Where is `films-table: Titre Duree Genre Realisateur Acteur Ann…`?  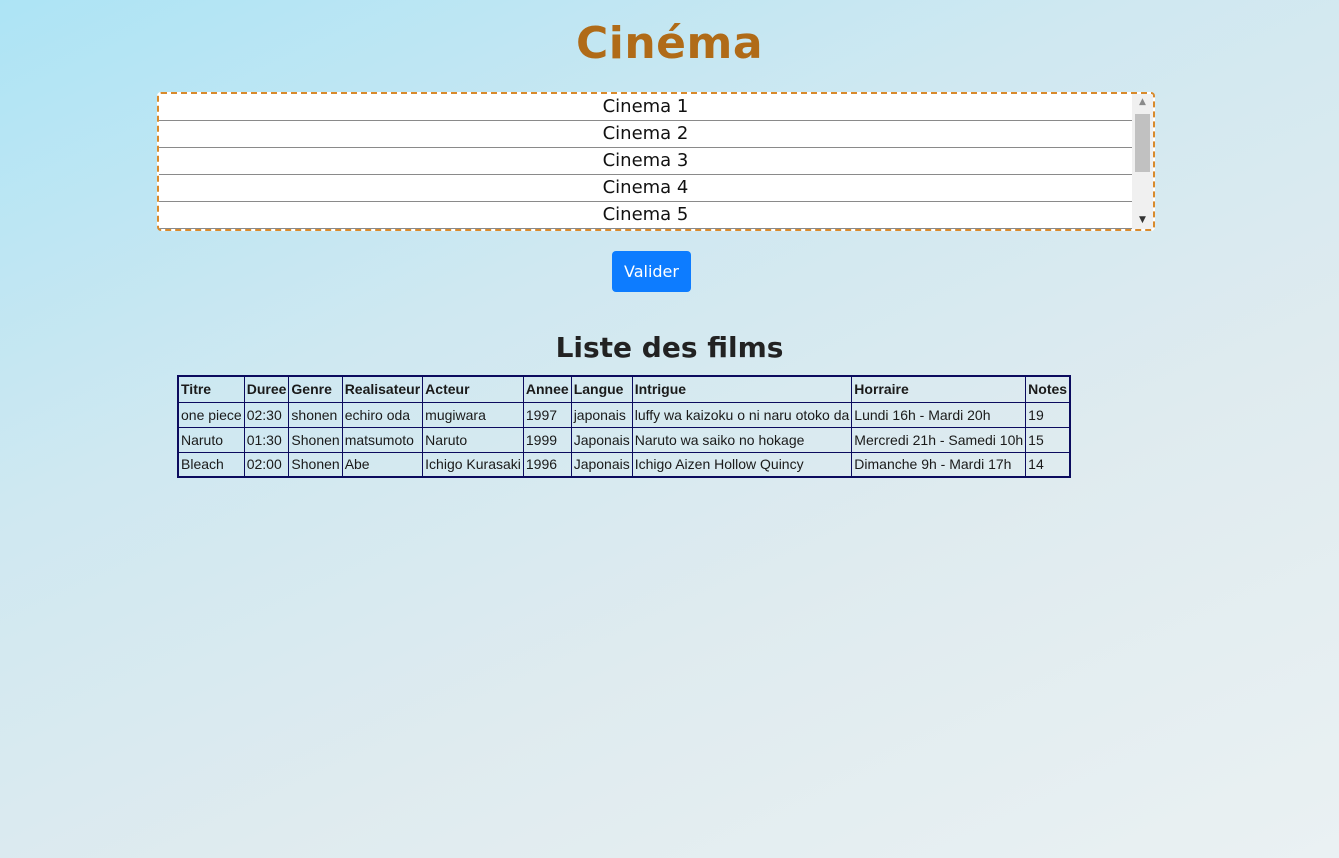
films-table: Titre Duree Genre Realisateur Acteur Ann… is located at coordinates (624, 426).